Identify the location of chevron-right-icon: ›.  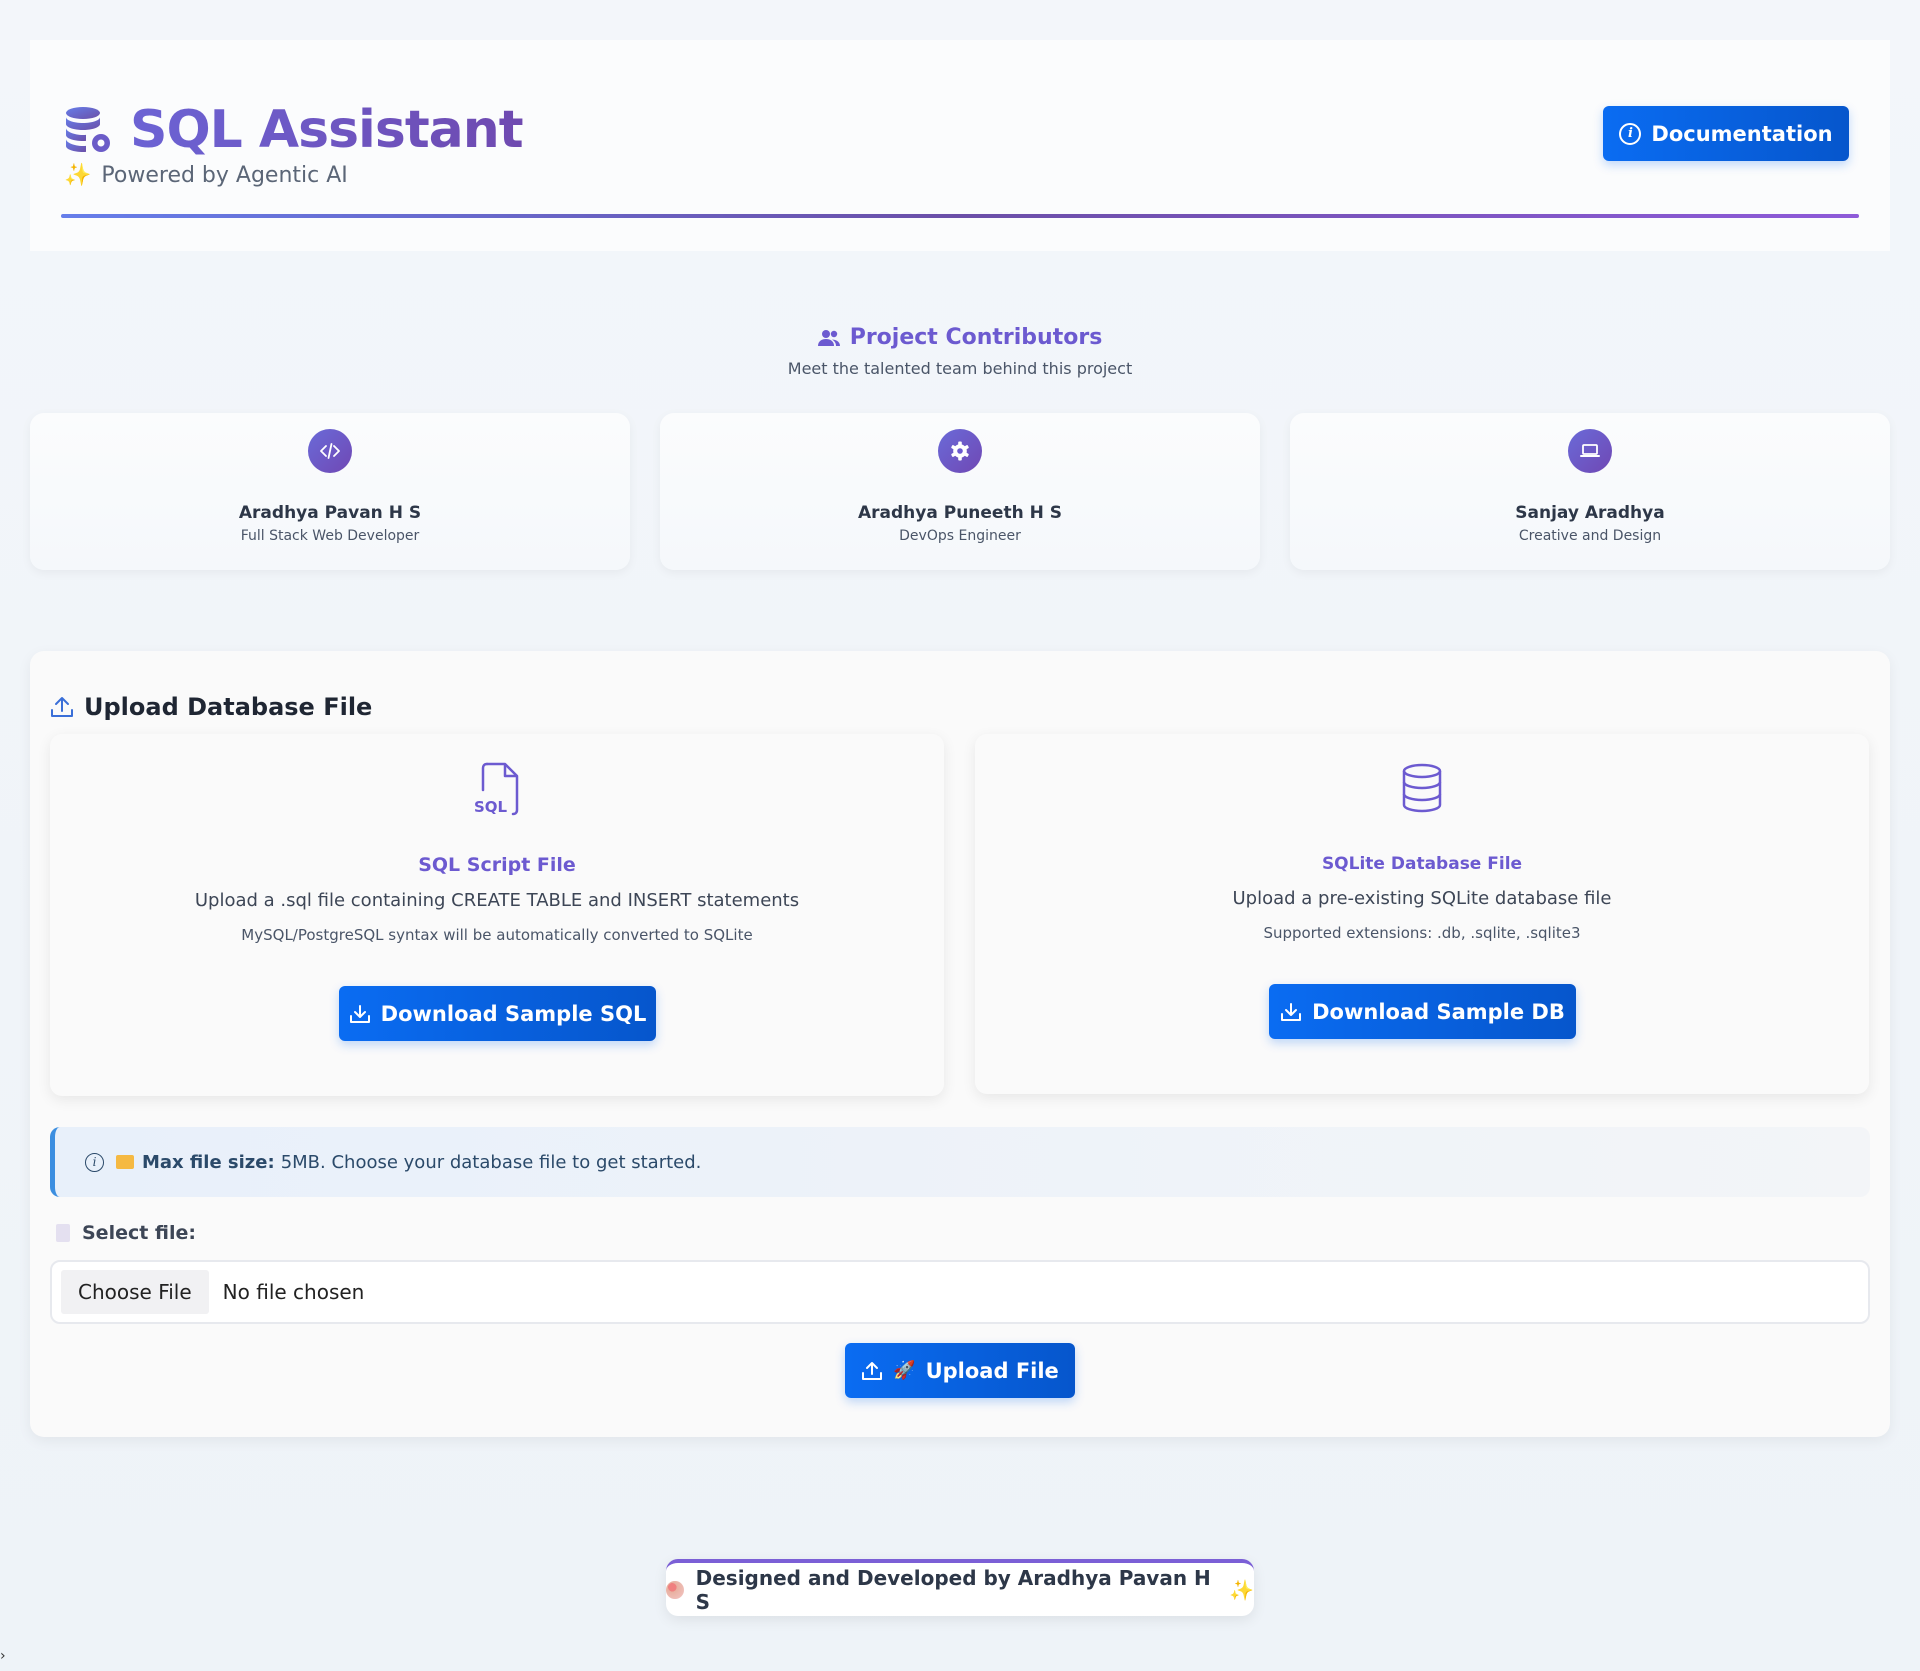
(3, 1656).